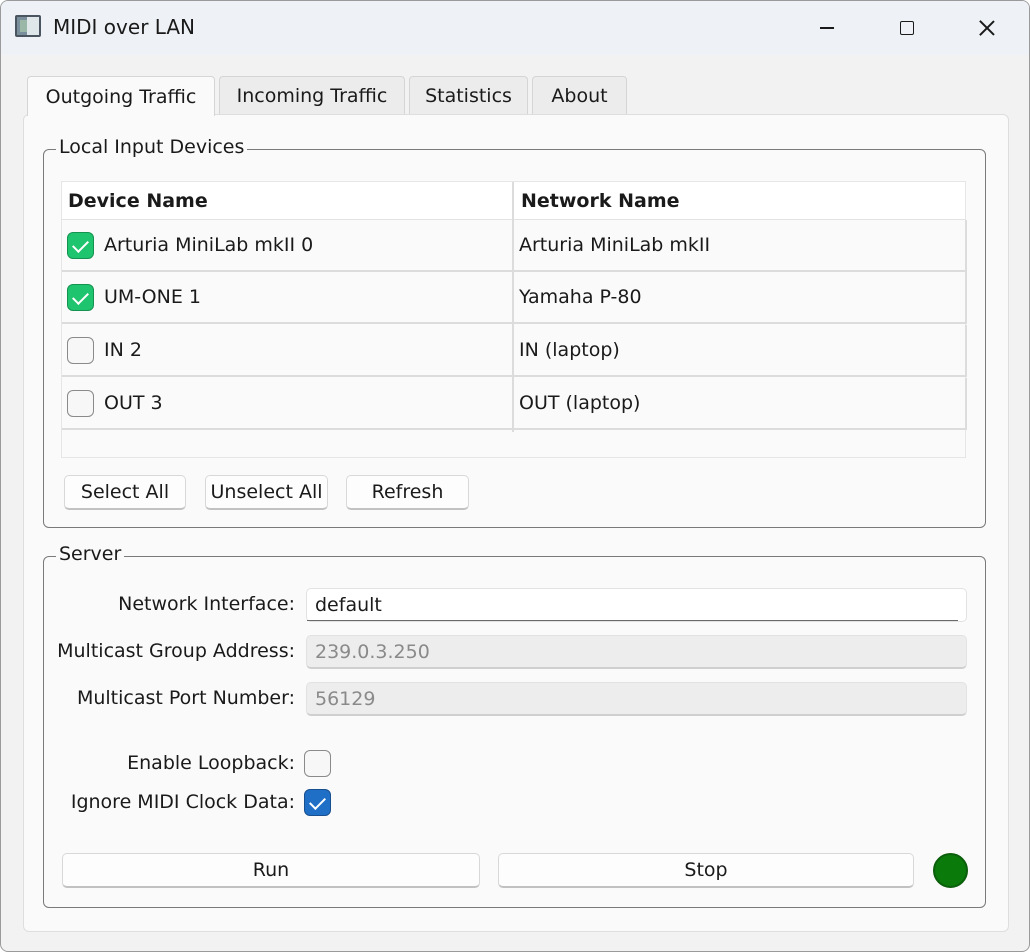  Describe the element at coordinates (614, 245) in the screenshot. I see `network-name-cell: Arturia MiniLab mkII` at that location.